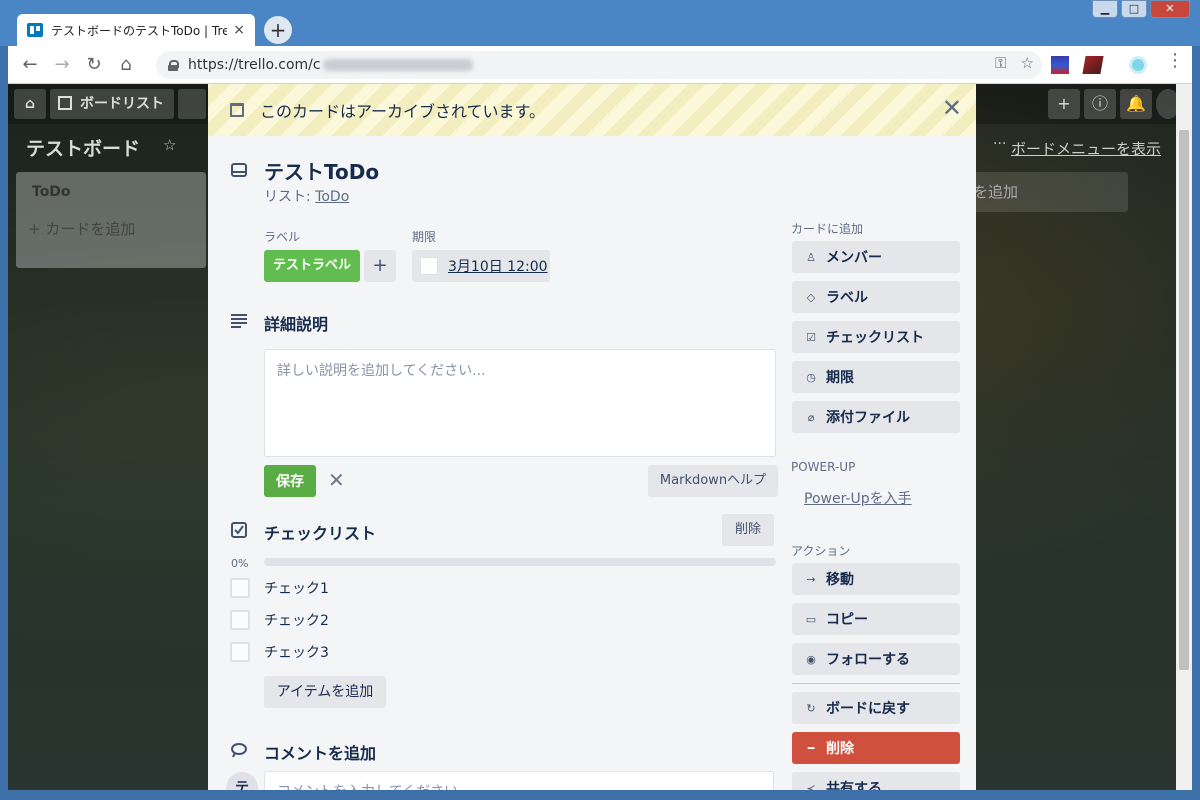 The width and height of the screenshot is (1200, 800). What do you see at coordinates (1105, 9) in the screenshot?
I see `minimize-button: ▁` at bounding box center [1105, 9].